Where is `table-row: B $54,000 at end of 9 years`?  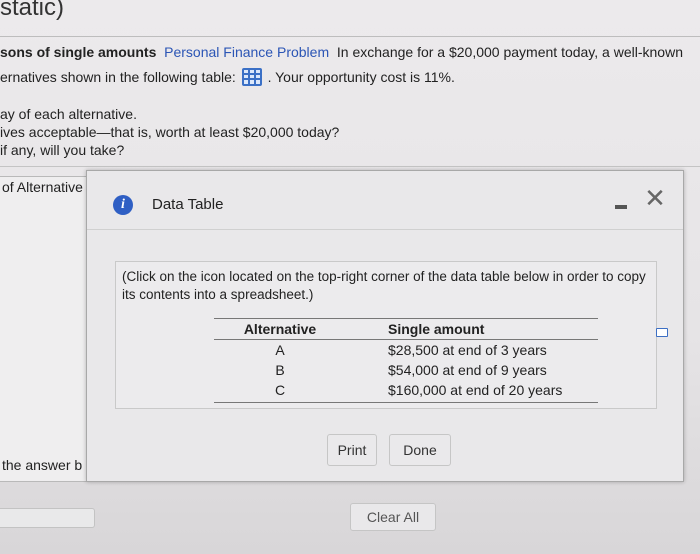
table-row: B $54,000 at end of 9 years is located at coordinates (406, 370).